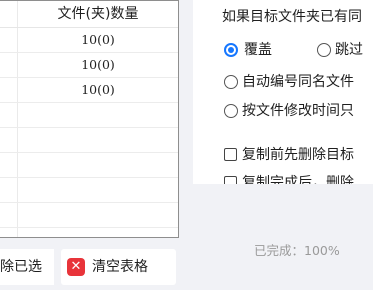  I want to click on table-header: 文件(夹)数量, so click(89, 14).